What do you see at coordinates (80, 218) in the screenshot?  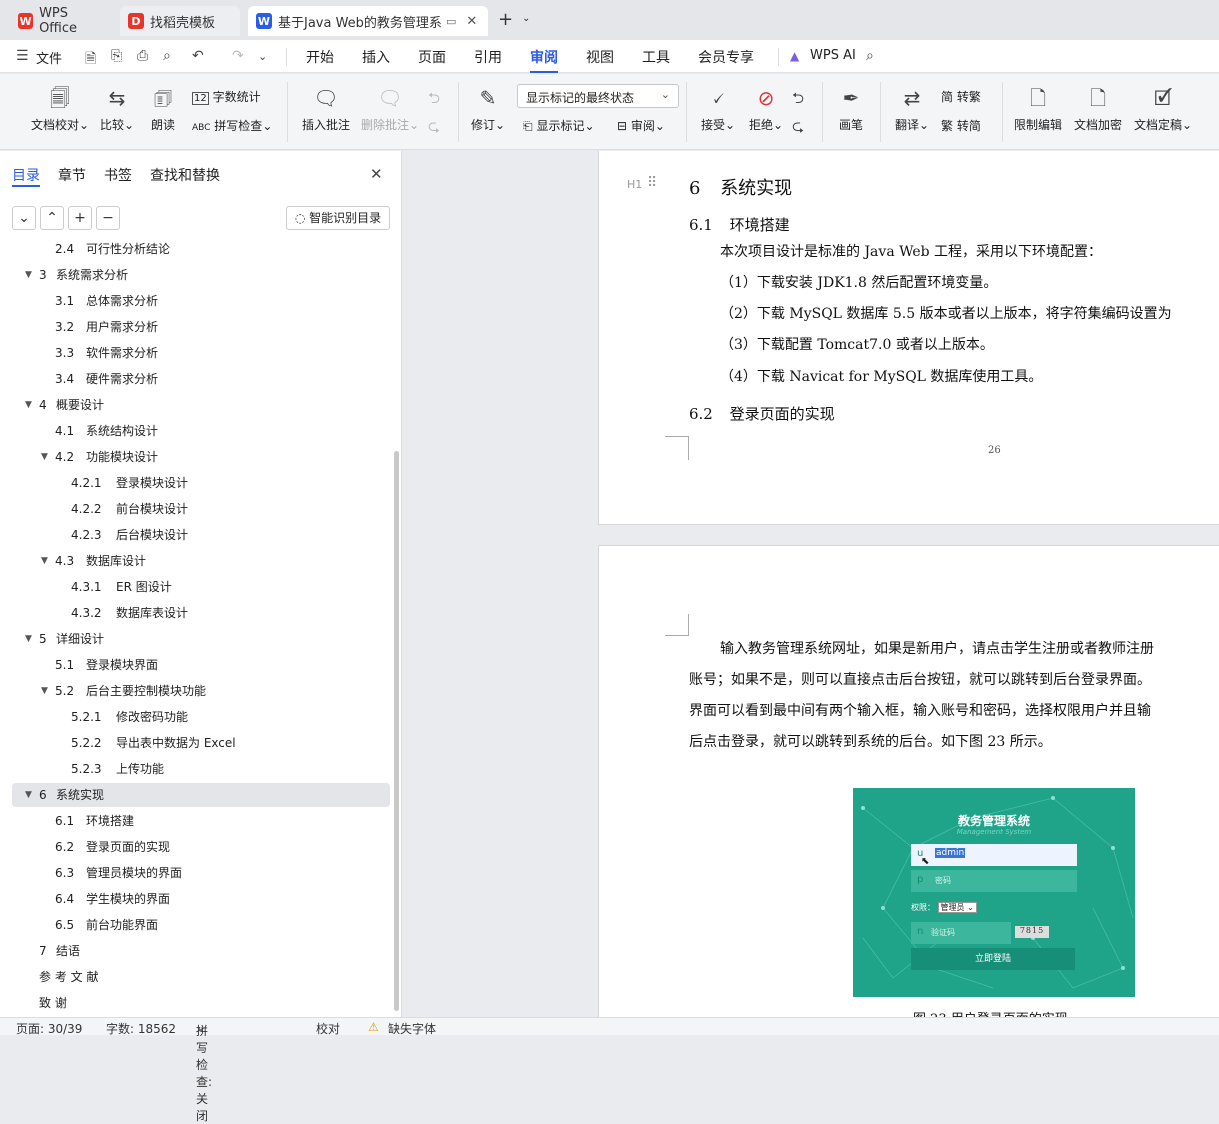 I see `add-level-icon: +` at bounding box center [80, 218].